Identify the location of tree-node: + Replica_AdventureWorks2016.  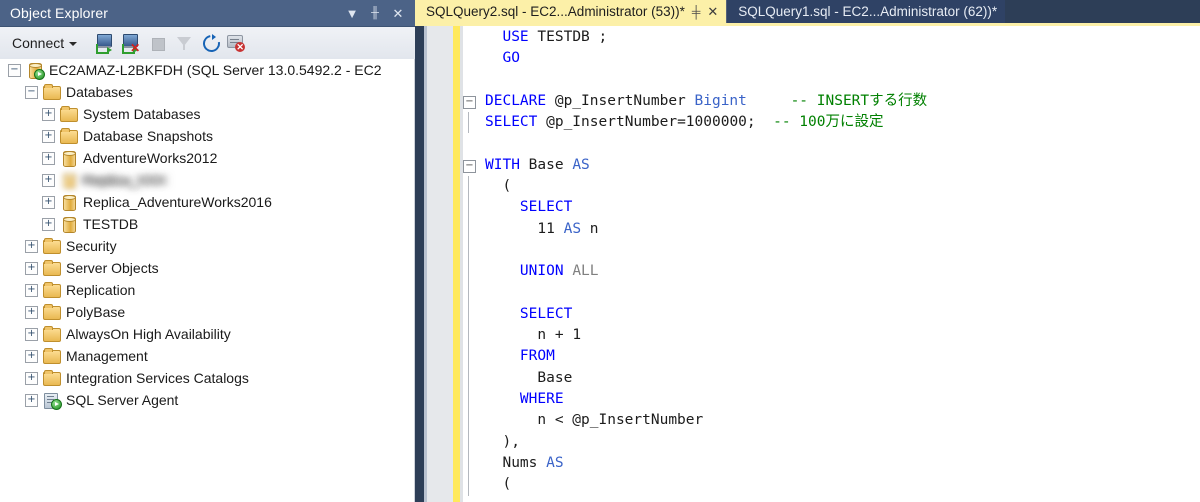
(207, 202).